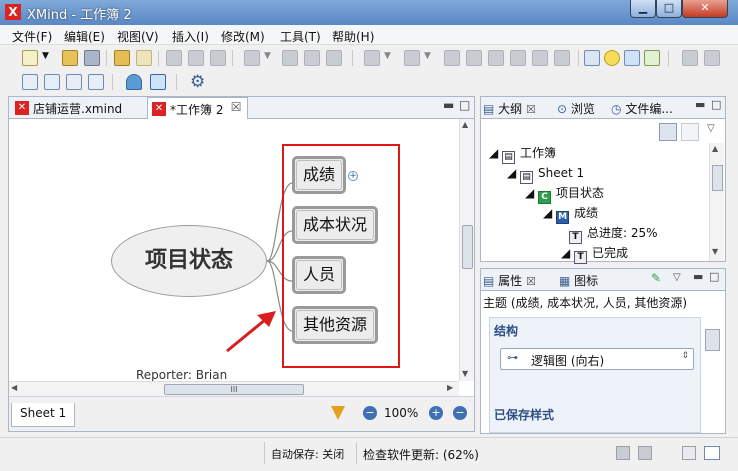  Describe the element at coordinates (599, 253) in the screenshot. I see `tree-row: ◢ T 已完成` at that location.